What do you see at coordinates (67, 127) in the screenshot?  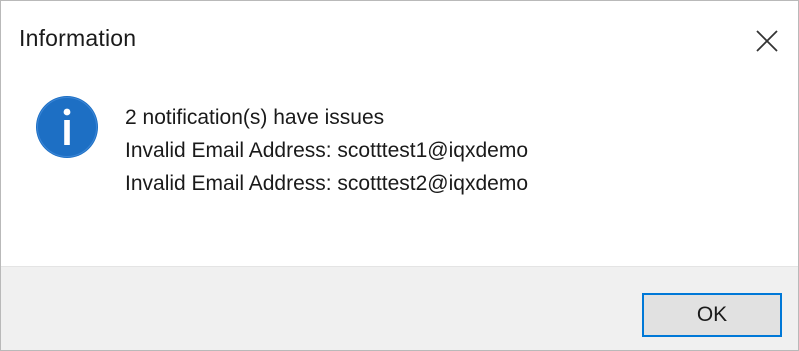 I see `info-icon` at bounding box center [67, 127].